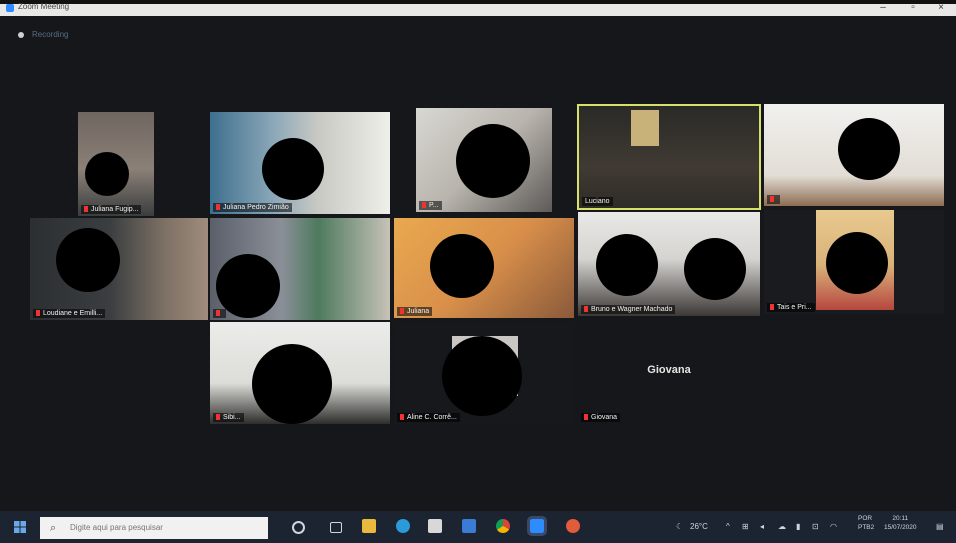 The image size is (956, 543). What do you see at coordinates (478, 8) in the screenshot?
I see `title-bar: Zoom Meeting – ▫ ×` at bounding box center [478, 8].